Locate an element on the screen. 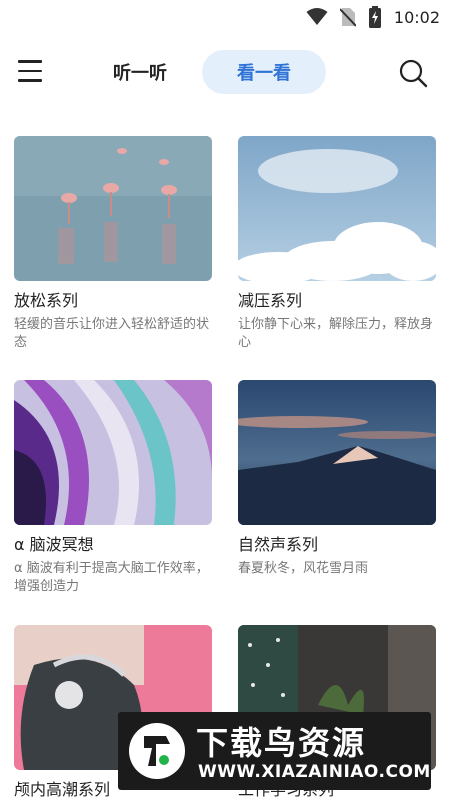  card-title: 减压系列 is located at coordinates (270, 300).